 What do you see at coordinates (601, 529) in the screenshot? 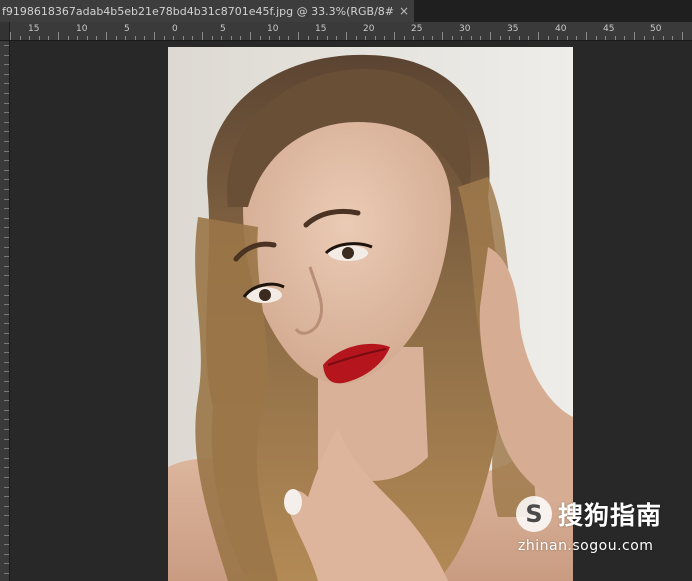
I see `sogou-watermark: S 搜狗指南 zhinan.sogou.com` at bounding box center [601, 529].